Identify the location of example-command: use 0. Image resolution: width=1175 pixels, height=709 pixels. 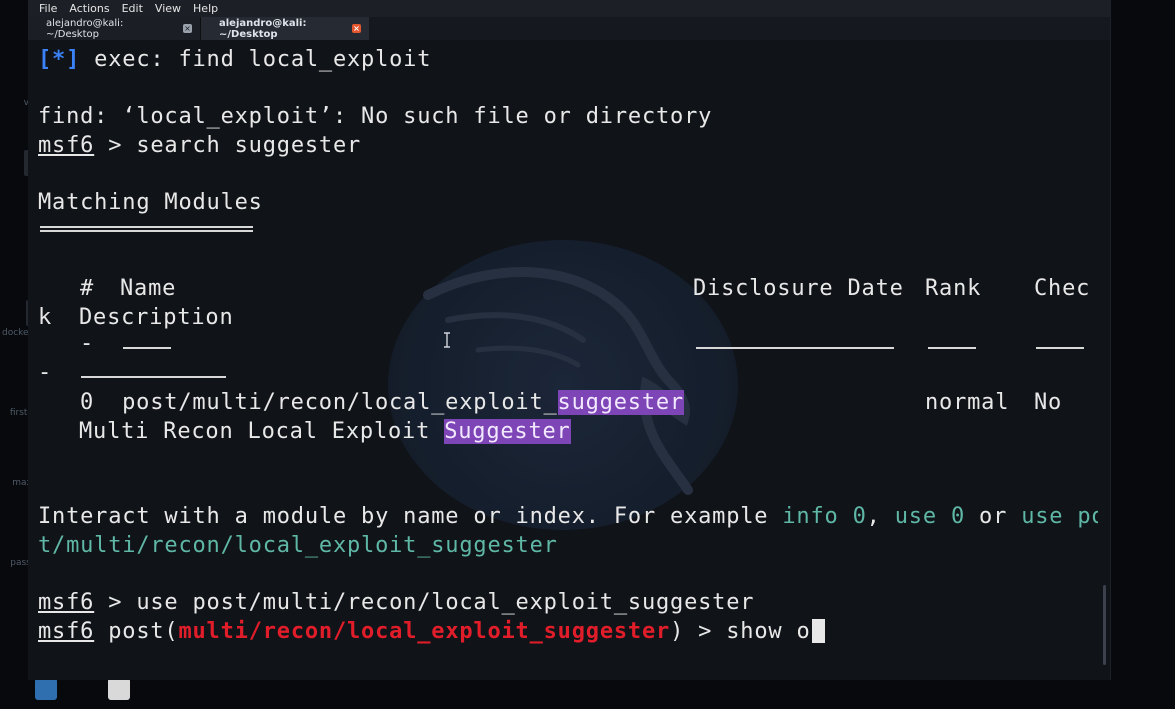
(929, 516).